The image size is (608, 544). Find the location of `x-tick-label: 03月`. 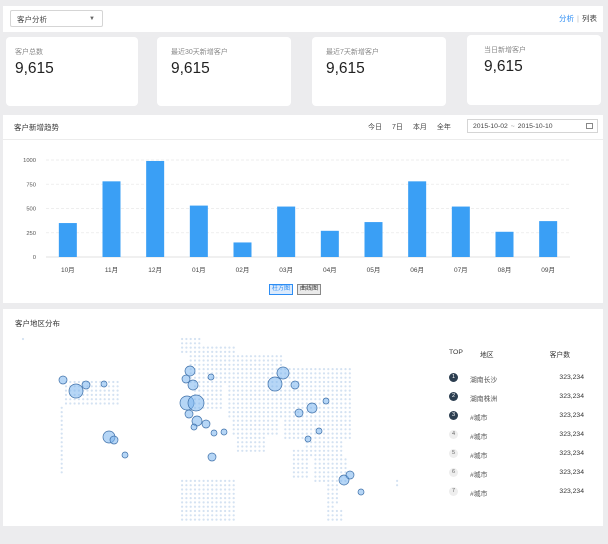

x-tick-label: 03月 is located at coordinates (286, 270).